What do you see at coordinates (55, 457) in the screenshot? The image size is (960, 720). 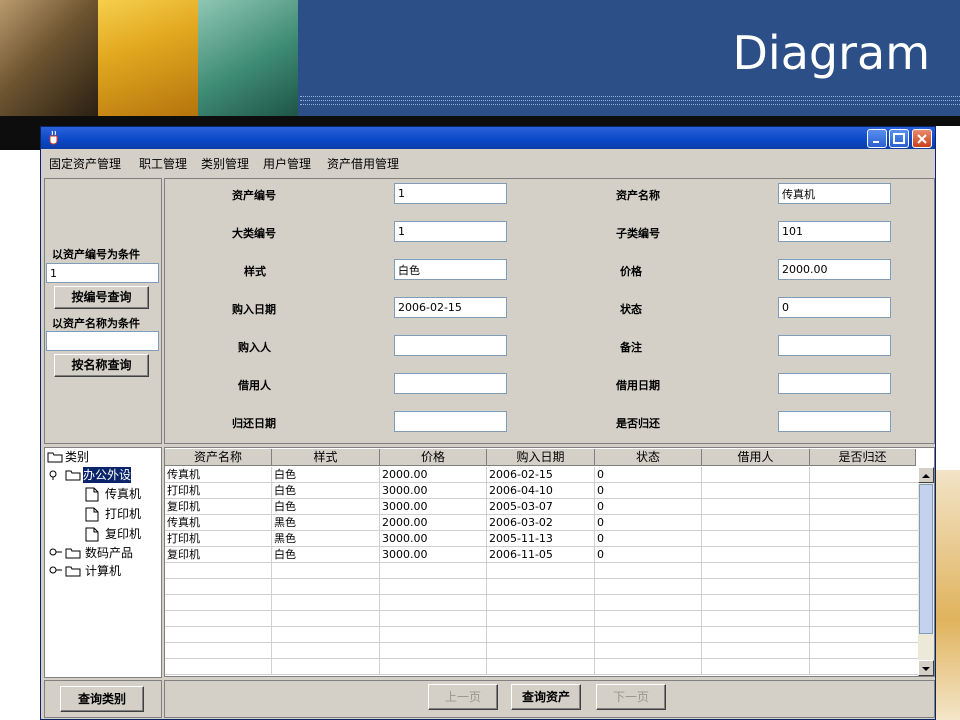 I see `folder-icon` at bounding box center [55, 457].